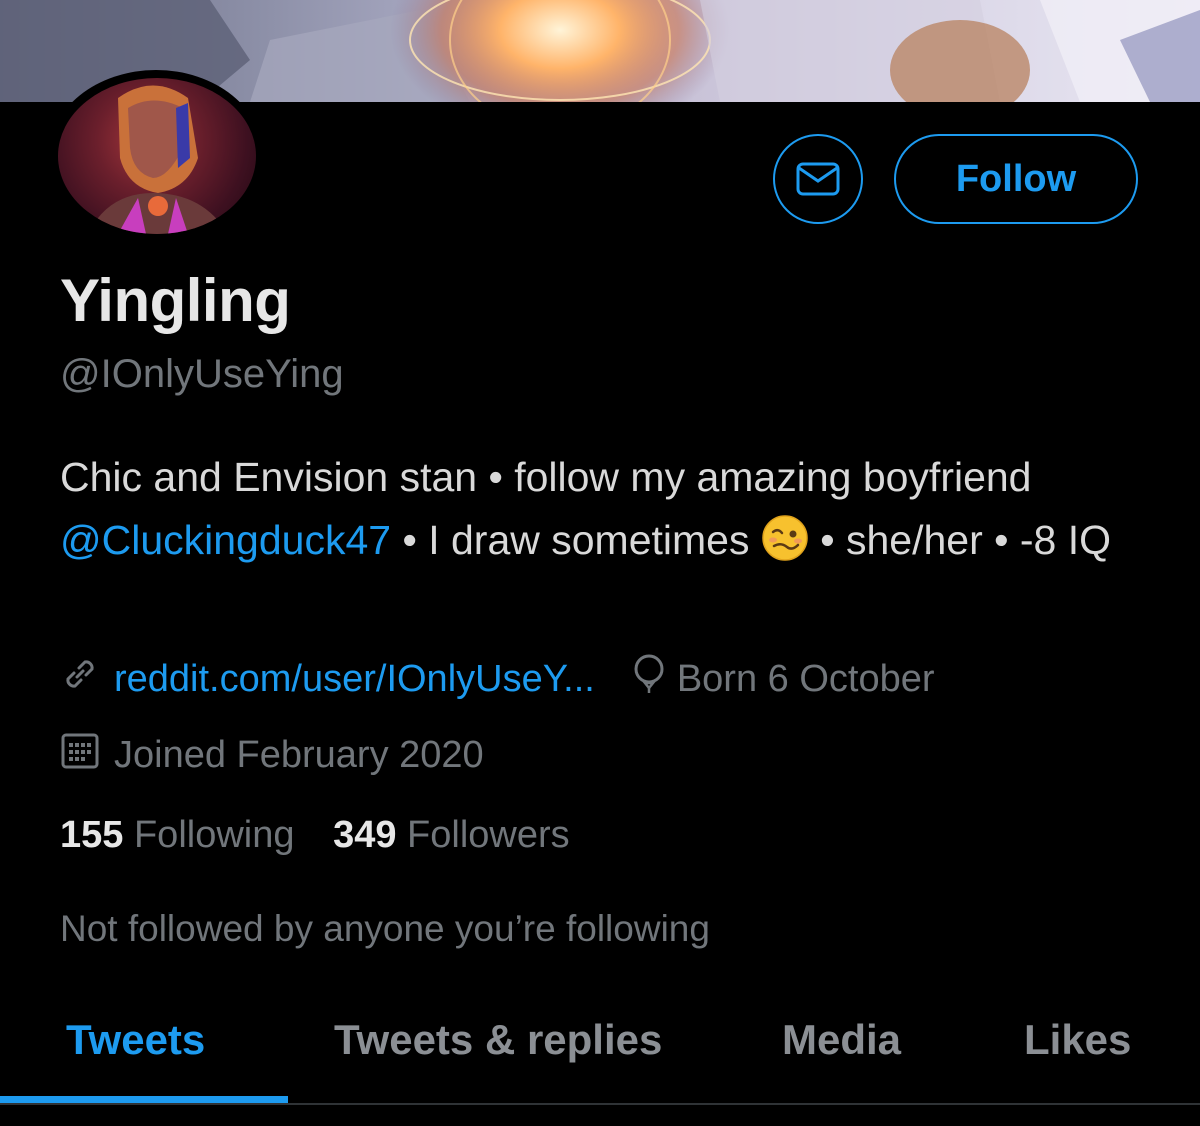  What do you see at coordinates (135, 1040) in the screenshot?
I see `tab-tweets: Tweets` at bounding box center [135, 1040].